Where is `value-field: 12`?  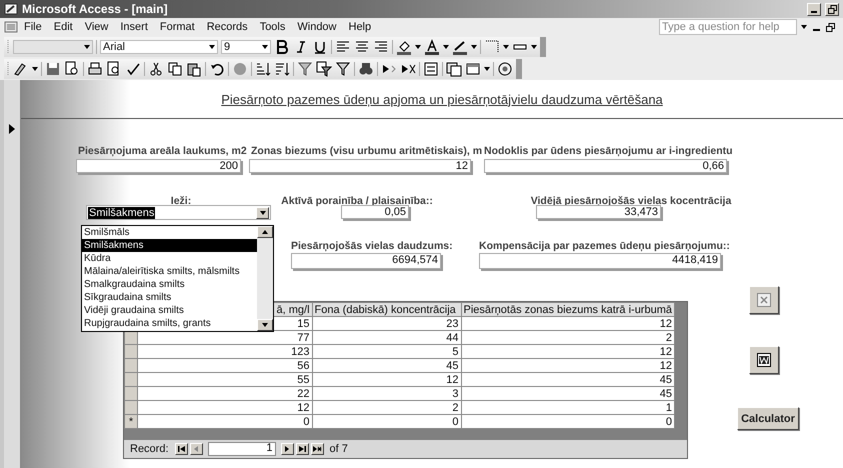
value-field: 12 is located at coordinates (360, 166).